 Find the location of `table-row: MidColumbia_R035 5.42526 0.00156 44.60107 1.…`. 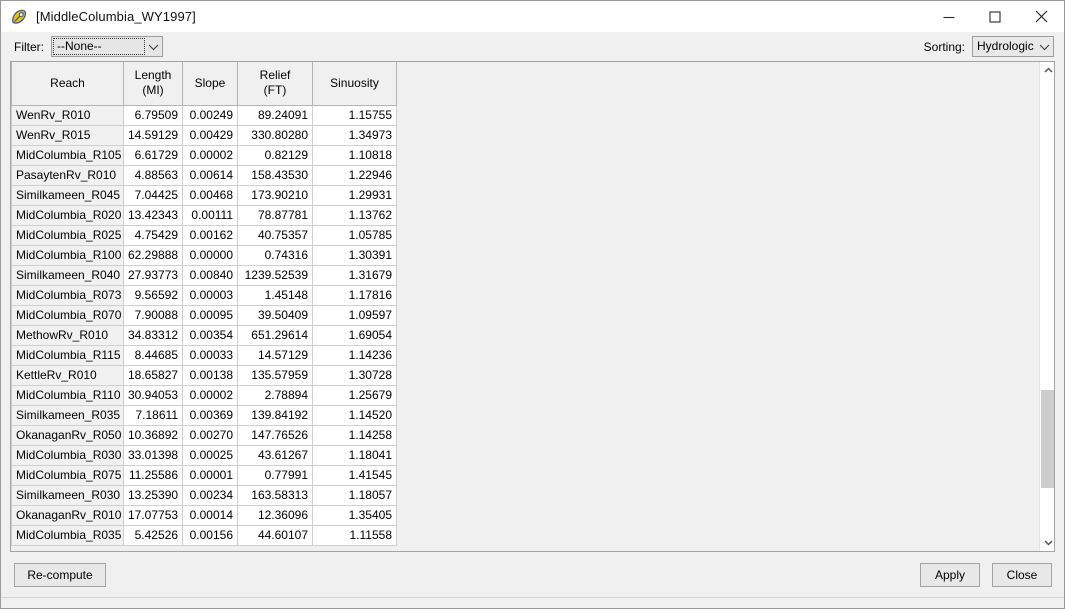

table-row: MidColumbia_R035 5.42526 0.00156 44.60107 1.… is located at coordinates (204, 535).